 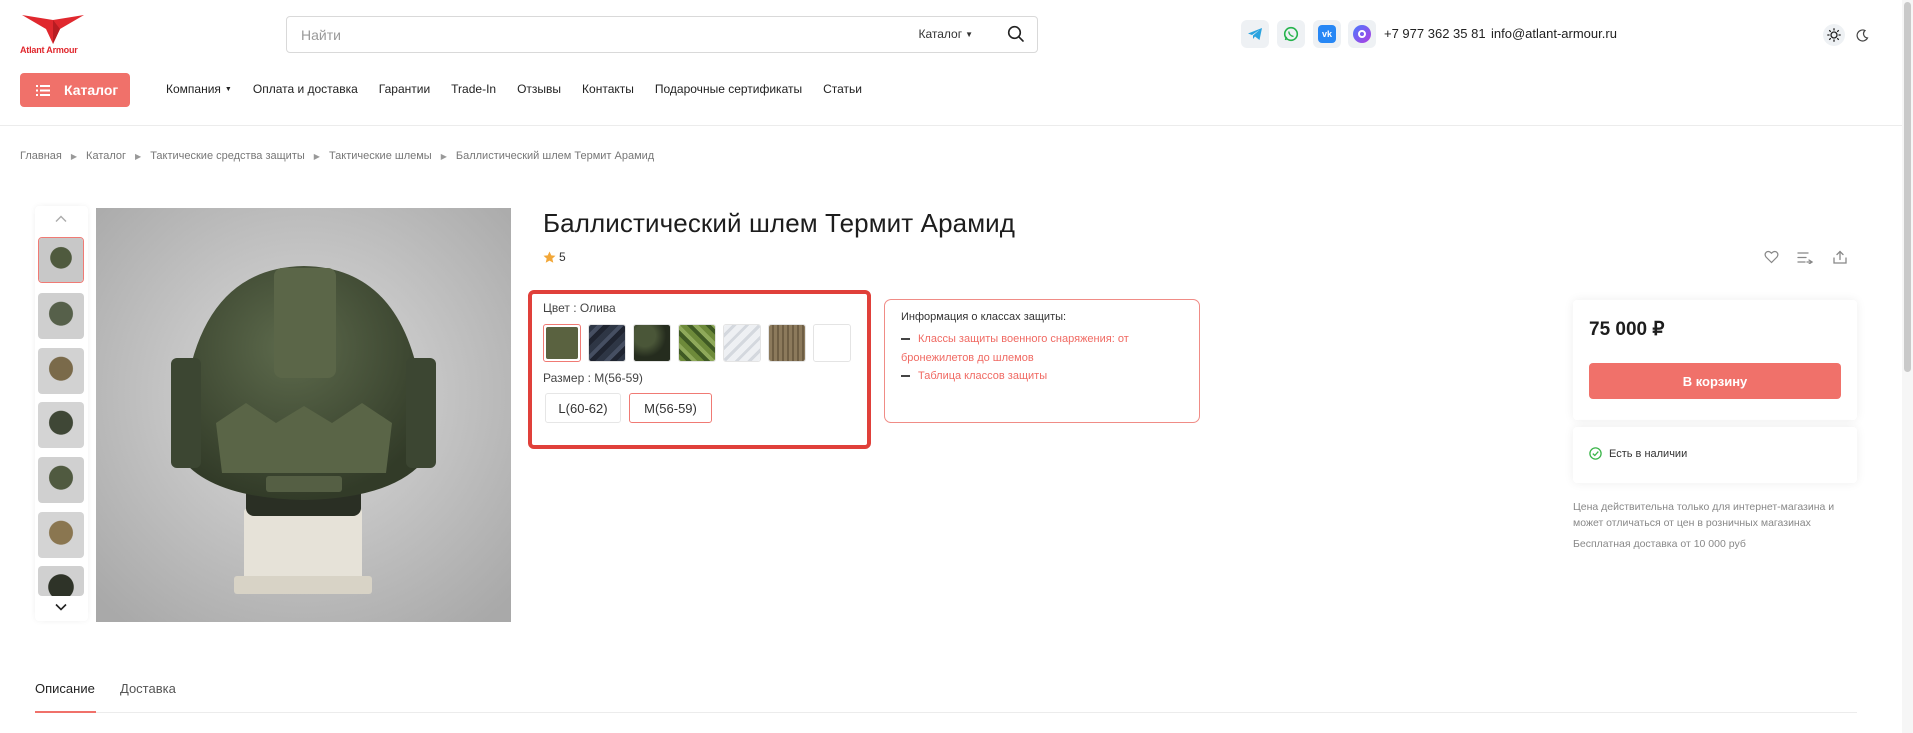 What do you see at coordinates (65, 688) in the screenshot?
I see `tab-description: Описание` at bounding box center [65, 688].